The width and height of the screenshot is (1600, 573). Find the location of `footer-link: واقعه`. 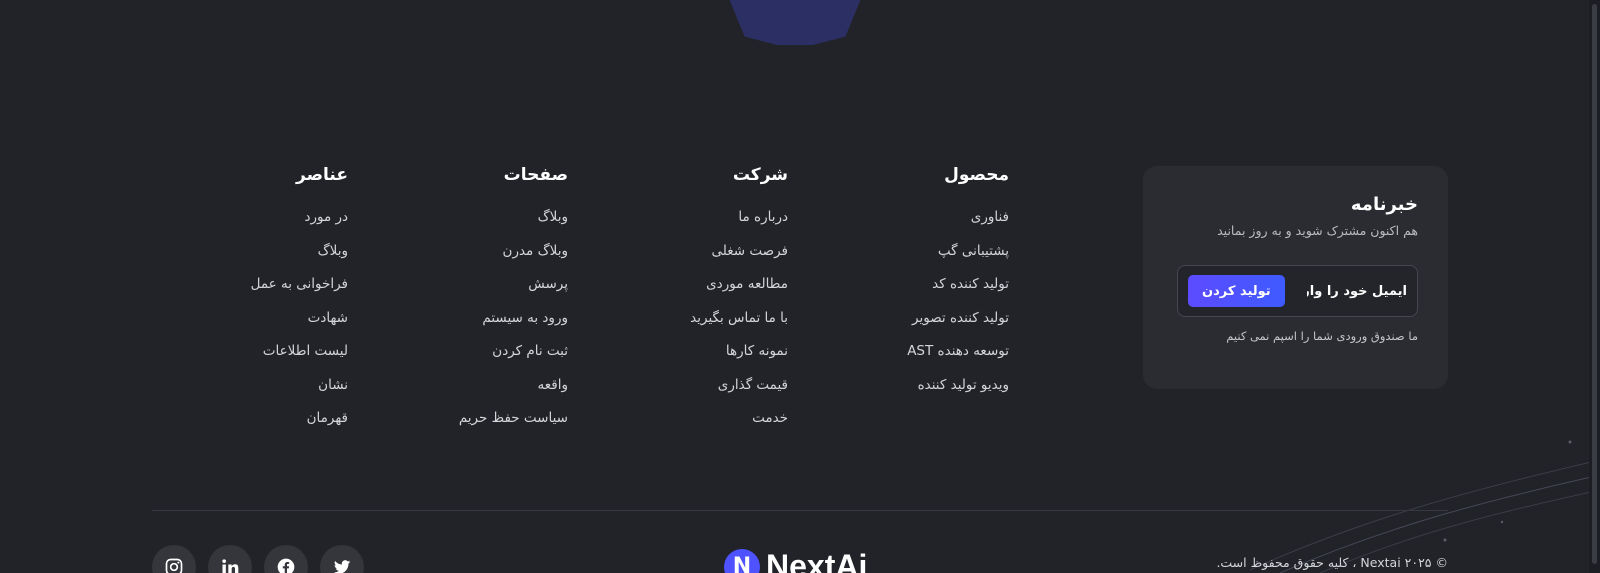

footer-link: واقعه is located at coordinates (513, 392).